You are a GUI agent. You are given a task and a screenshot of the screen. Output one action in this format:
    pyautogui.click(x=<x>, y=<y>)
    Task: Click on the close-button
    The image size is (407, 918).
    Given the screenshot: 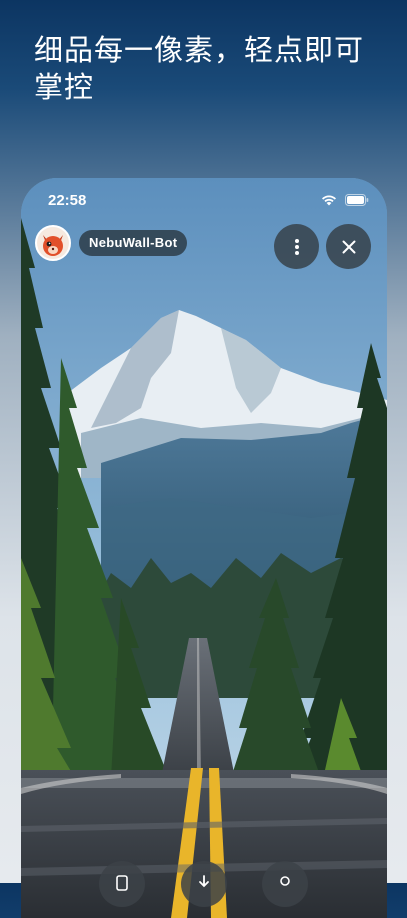 What is the action you would take?
    pyautogui.click(x=348, y=246)
    